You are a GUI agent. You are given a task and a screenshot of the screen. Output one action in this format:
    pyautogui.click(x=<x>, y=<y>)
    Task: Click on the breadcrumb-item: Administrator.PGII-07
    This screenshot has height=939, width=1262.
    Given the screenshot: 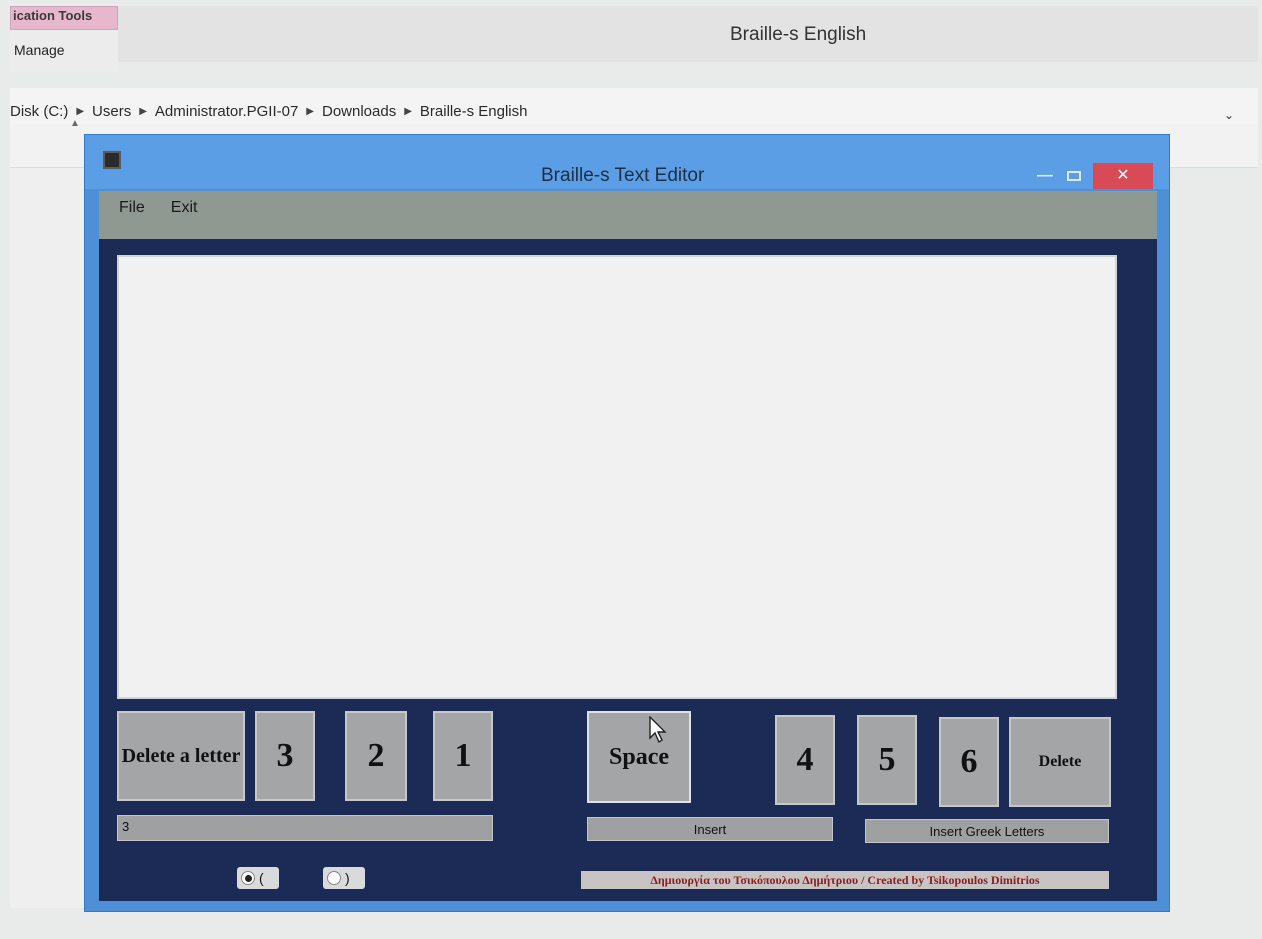 What is the action you would take?
    pyautogui.click(x=226, y=111)
    